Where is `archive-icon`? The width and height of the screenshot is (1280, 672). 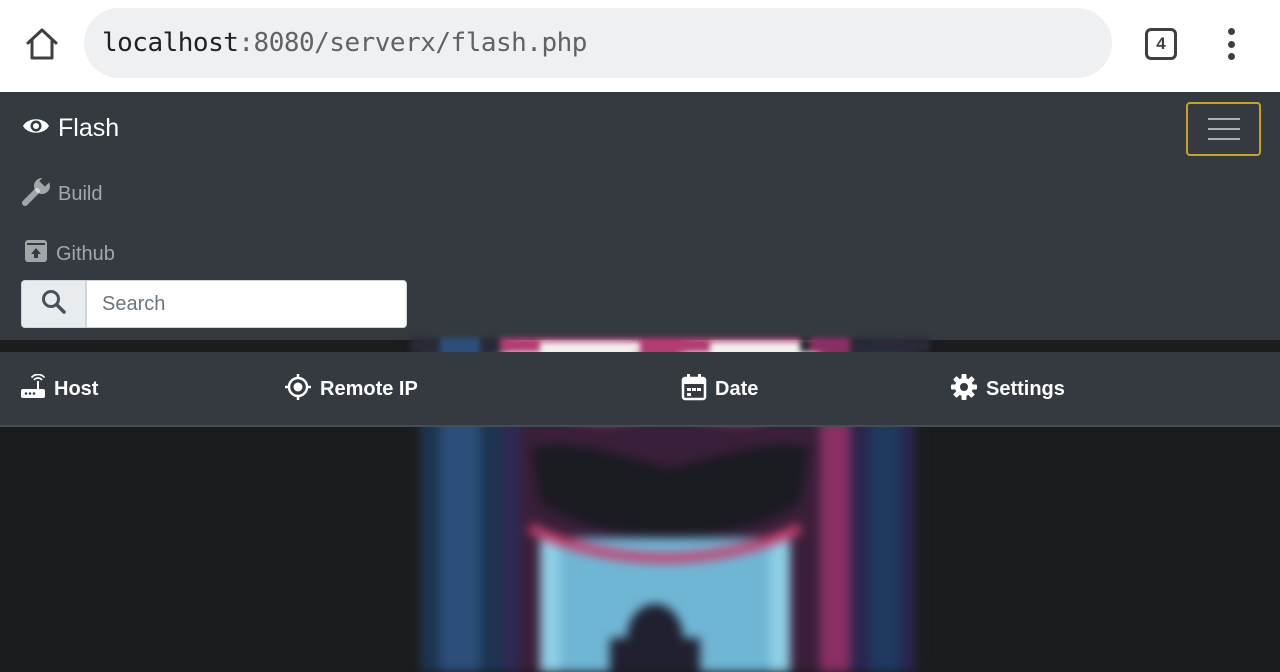 archive-icon is located at coordinates (36, 254).